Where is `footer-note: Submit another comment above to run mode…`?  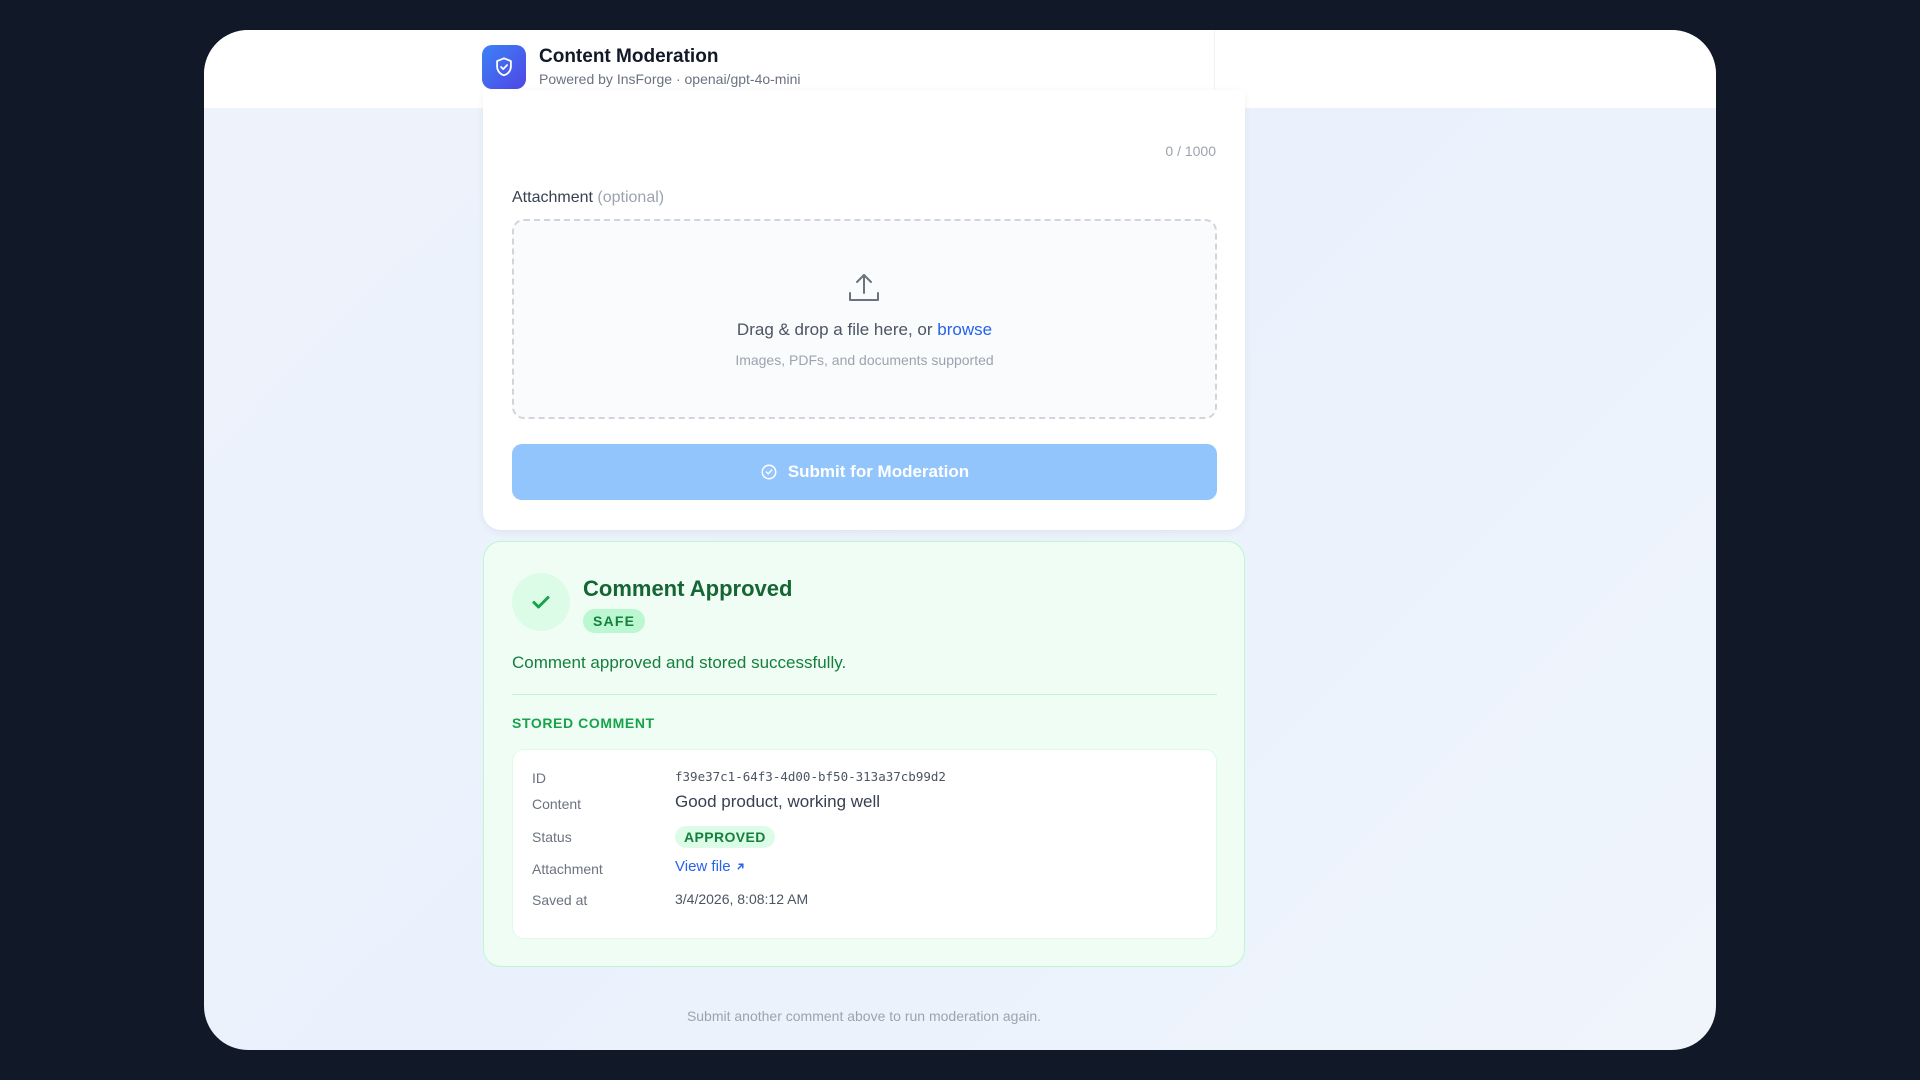
footer-note: Submit another comment above to run mode… is located at coordinates (864, 1016).